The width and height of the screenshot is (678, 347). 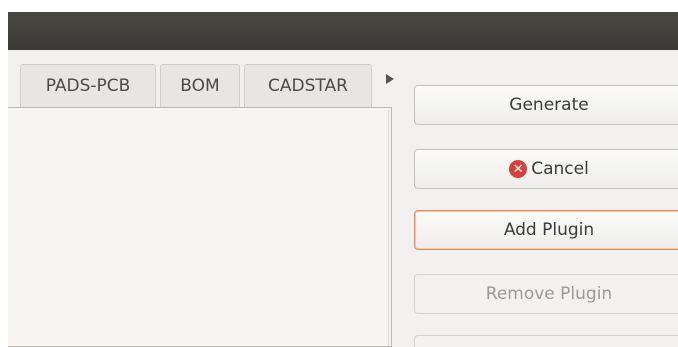 I want to click on tab-bom: BOM, so click(x=200, y=85).